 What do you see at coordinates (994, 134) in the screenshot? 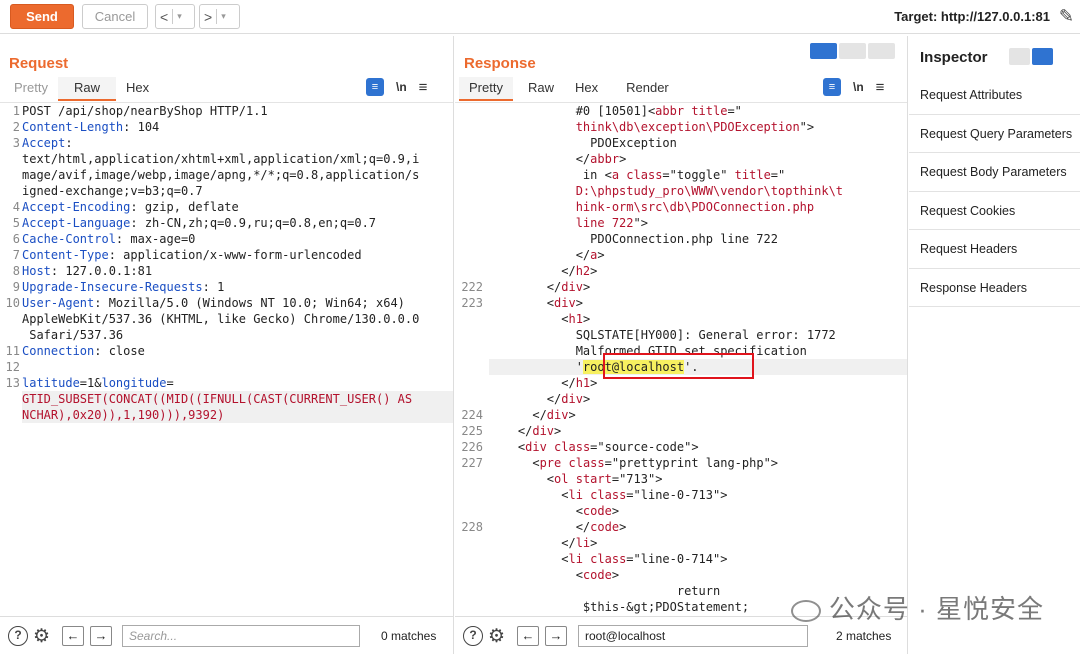
I see `inspector-request-query-parameters: Request Query Parameters` at bounding box center [994, 134].